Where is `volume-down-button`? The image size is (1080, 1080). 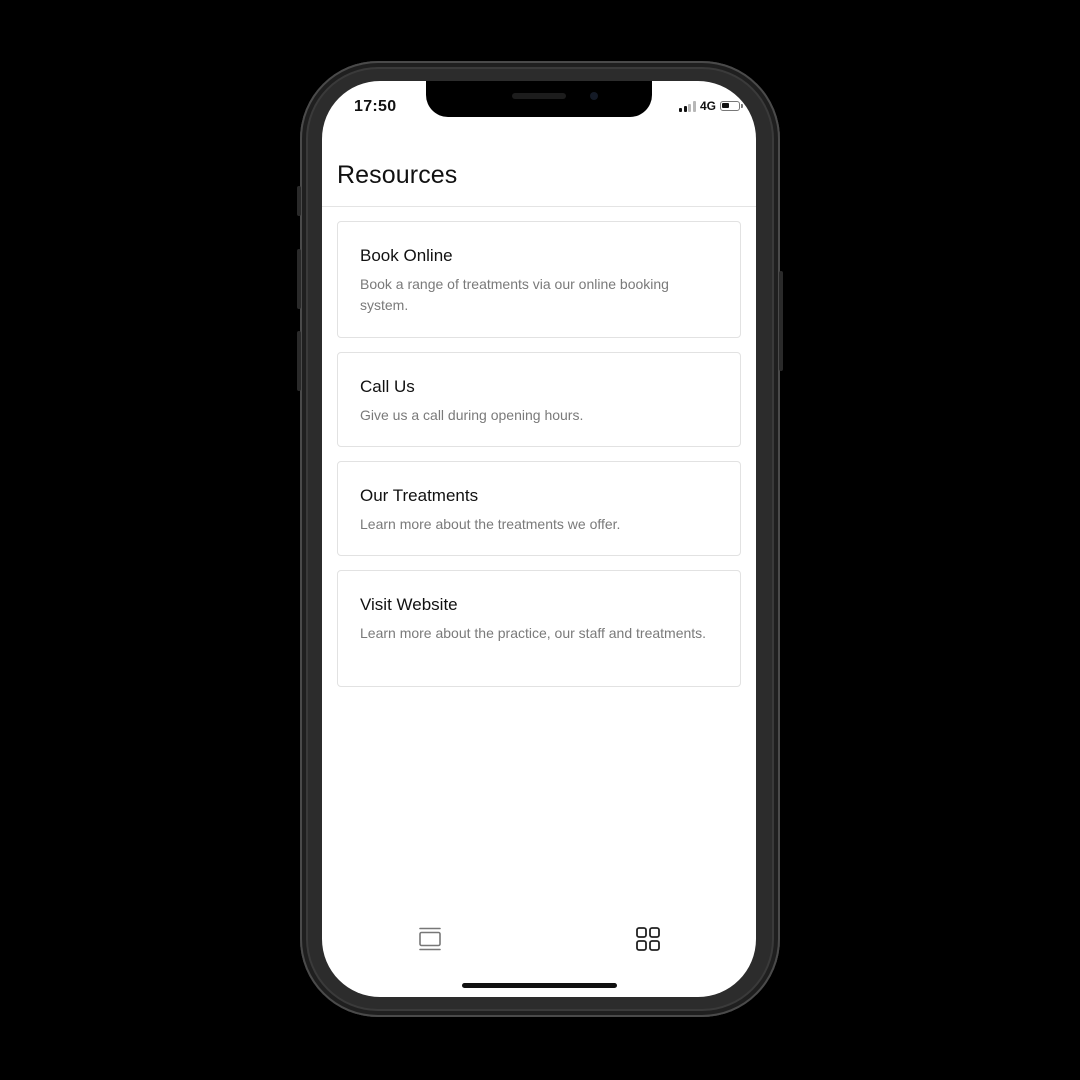 volume-down-button is located at coordinates (299, 361).